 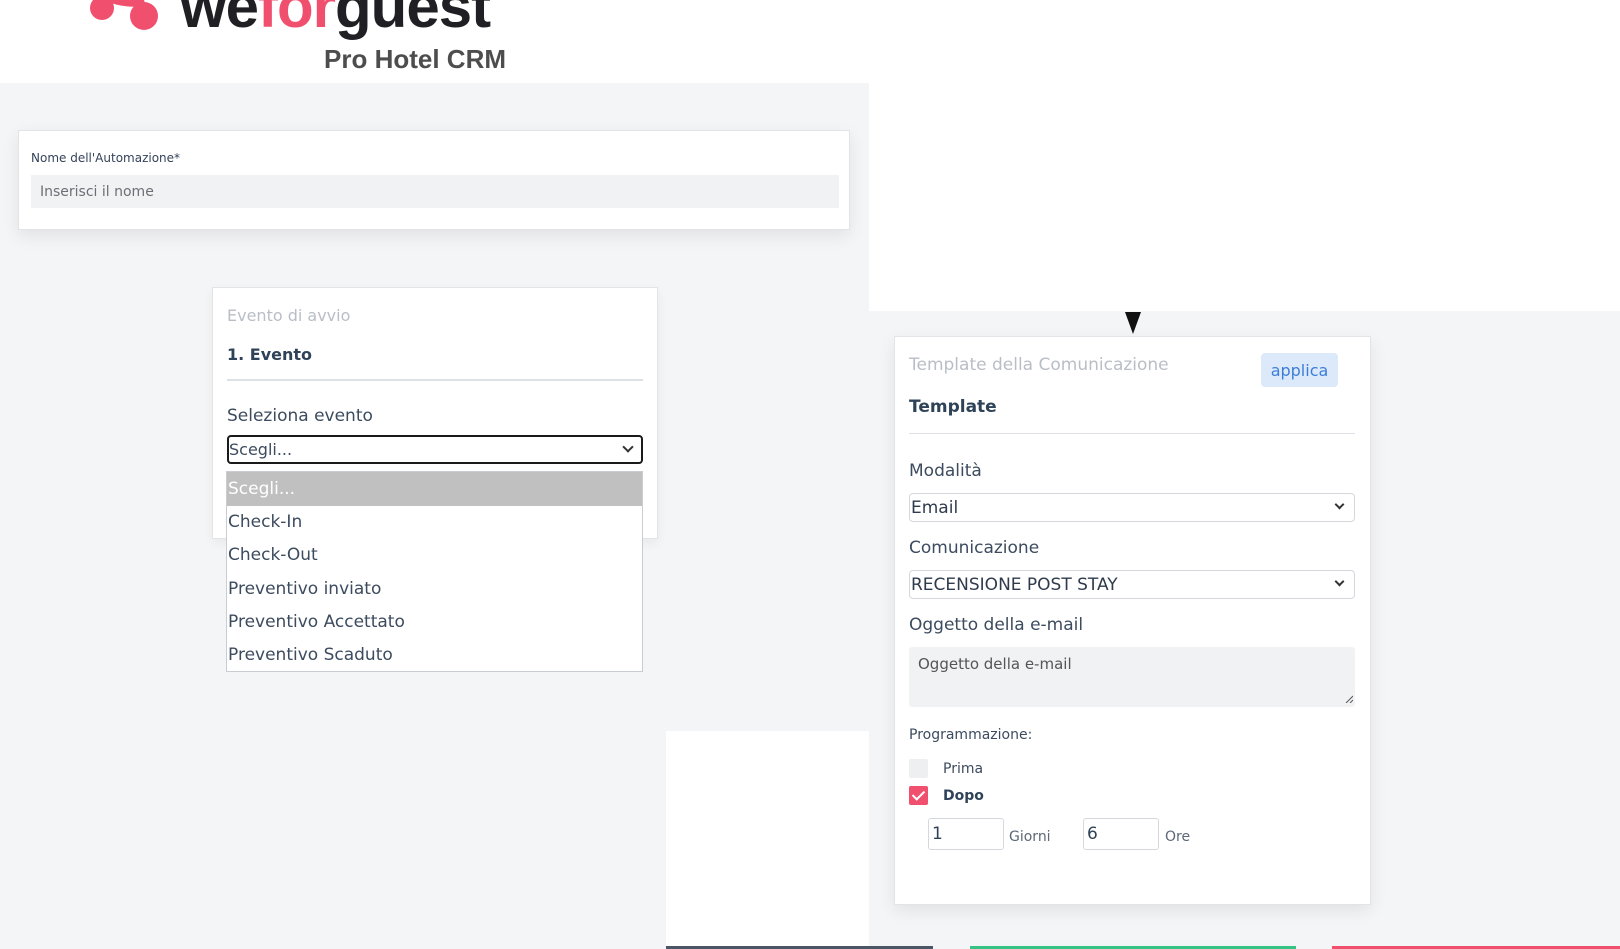 What do you see at coordinates (1030, 837) in the screenshot?
I see `days-unit-label: Giorni` at bounding box center [1030, 837].